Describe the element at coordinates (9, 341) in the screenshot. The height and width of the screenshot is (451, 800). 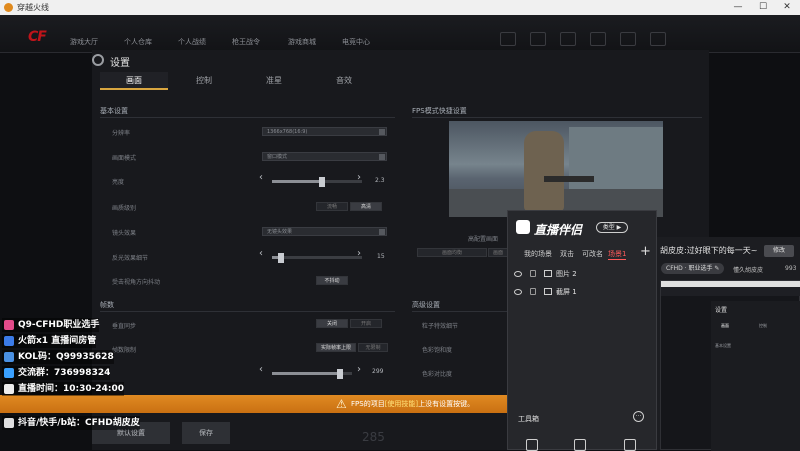
I see `rocket-icon` at that location.